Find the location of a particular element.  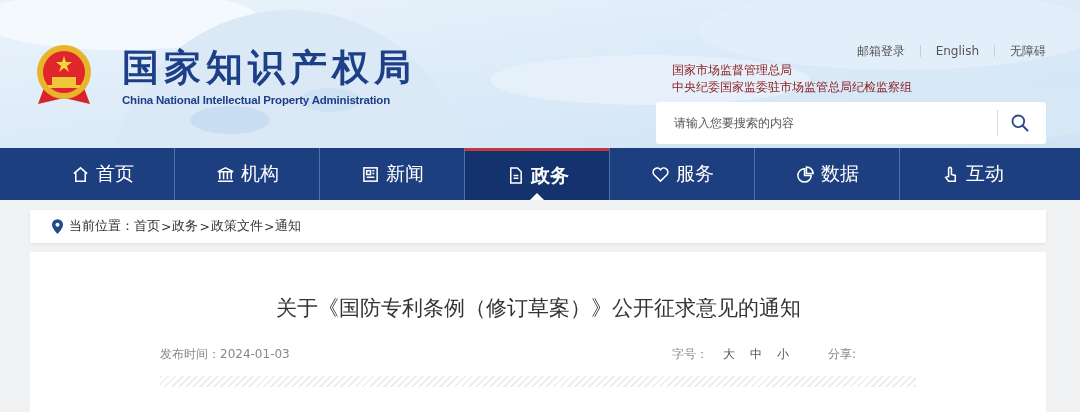

nav-tab: 数据 is located at coordinates (827, 174).